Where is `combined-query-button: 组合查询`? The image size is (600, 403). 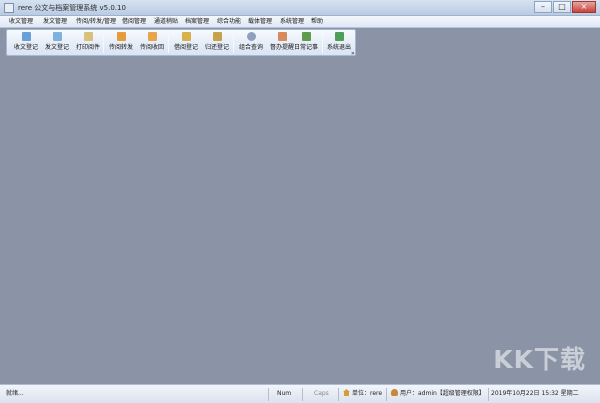
combined-query-button: 组合查询 is located at coordinates (251, 43).